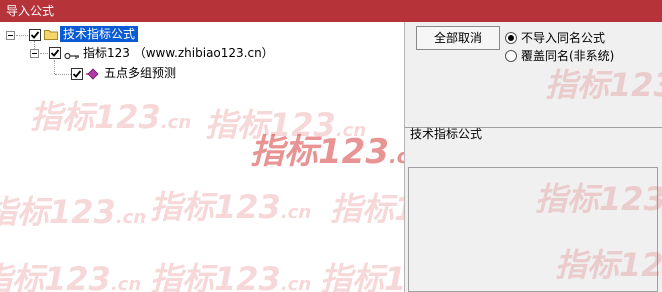 Image resolution: width=662 pixels, height=292 pixels. I want to click on window-title-bar: 导入公式, so click(331, 11).